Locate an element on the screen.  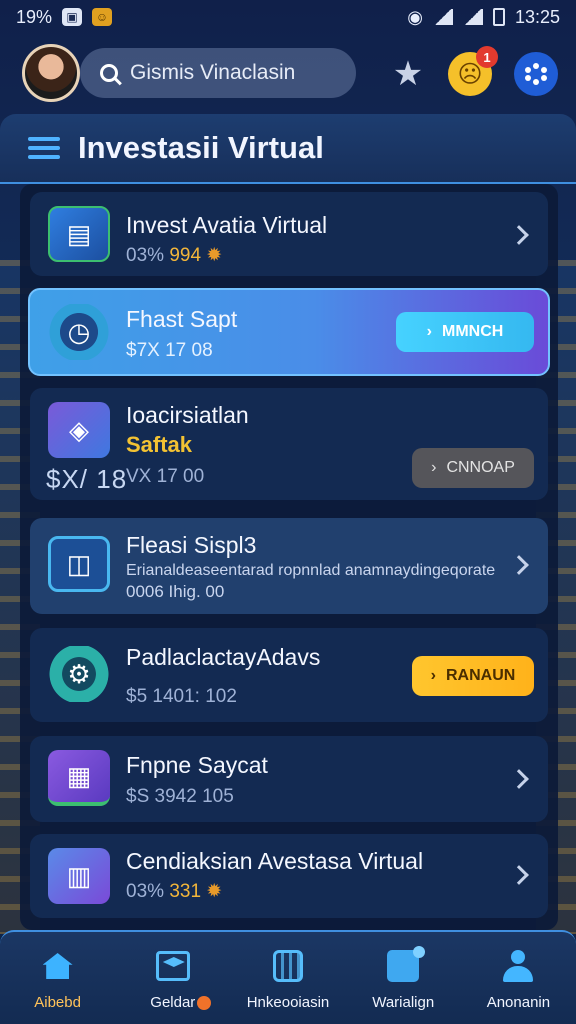
item-subtitle: $S 3942 105 is located at coordinates (180, 796).